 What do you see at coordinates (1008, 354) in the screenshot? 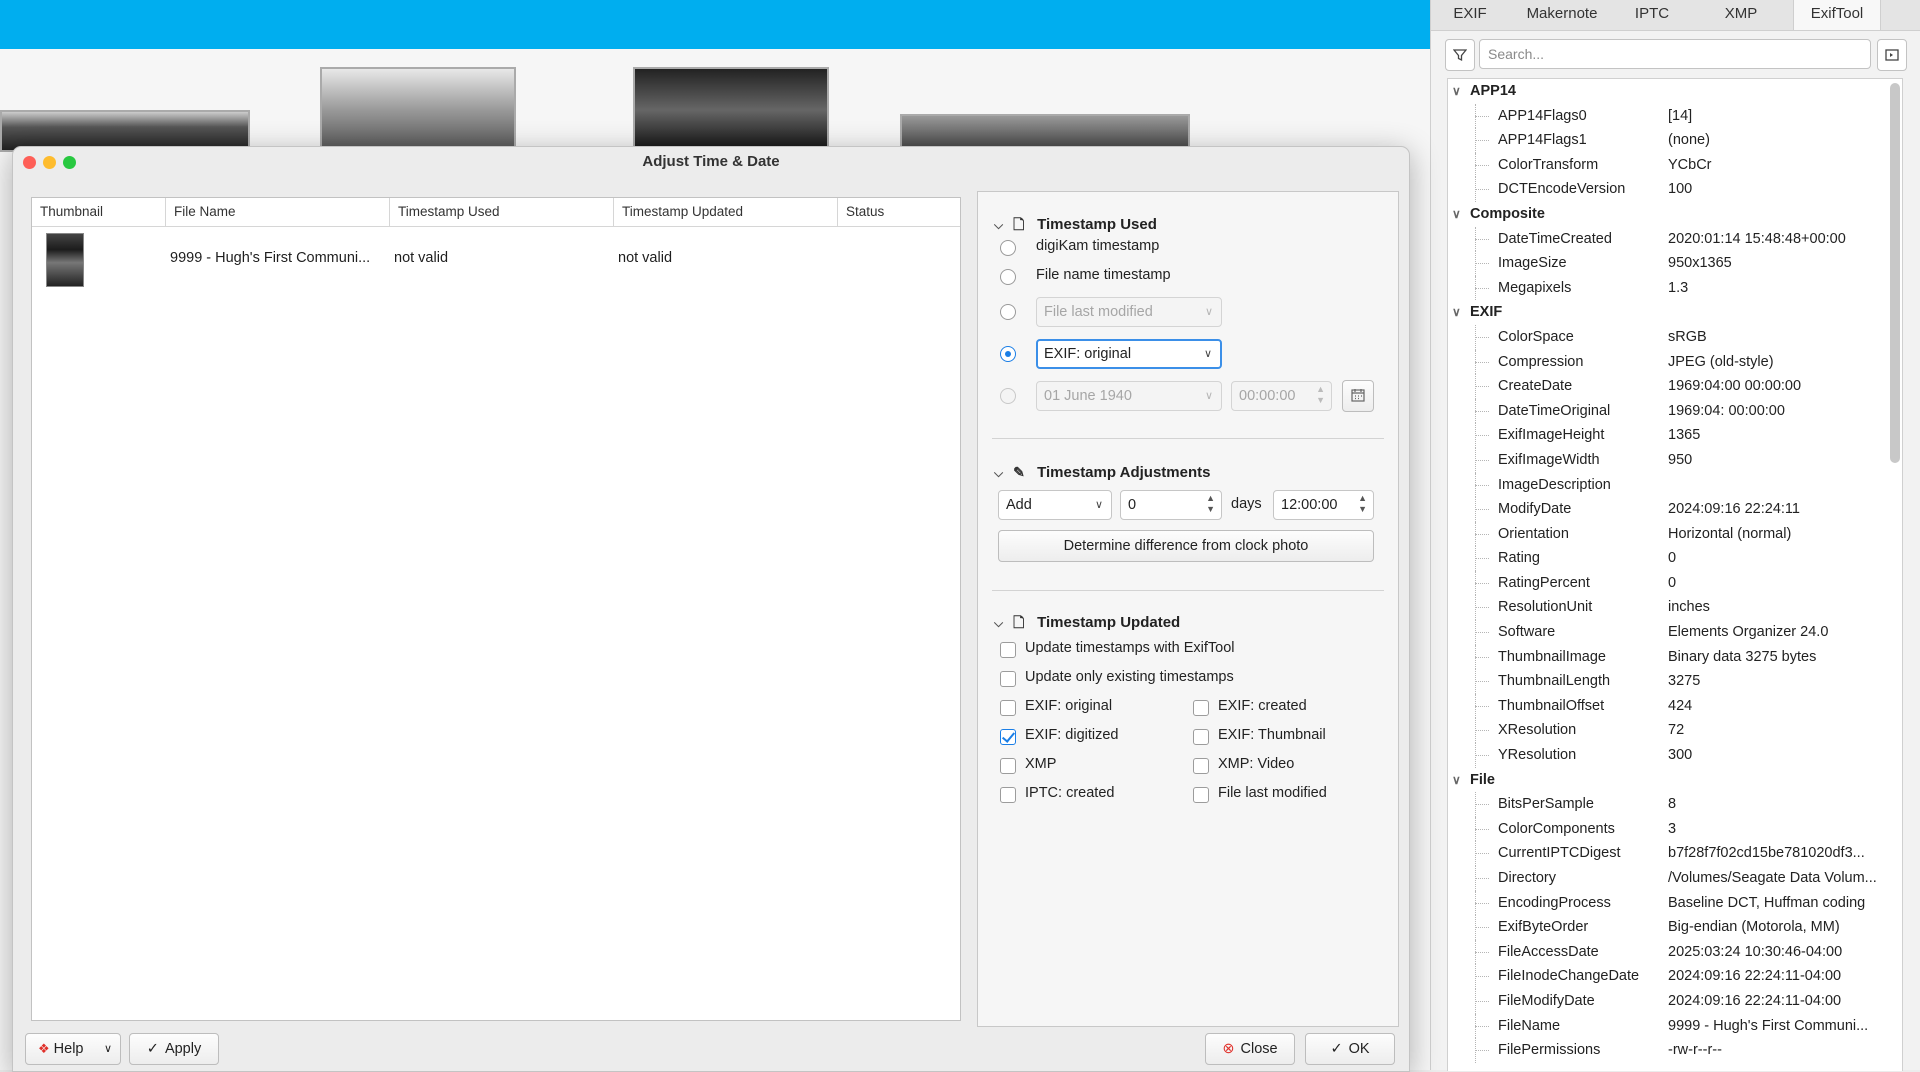
I see `exif-source-radio` at bounding box center [1008, 354].